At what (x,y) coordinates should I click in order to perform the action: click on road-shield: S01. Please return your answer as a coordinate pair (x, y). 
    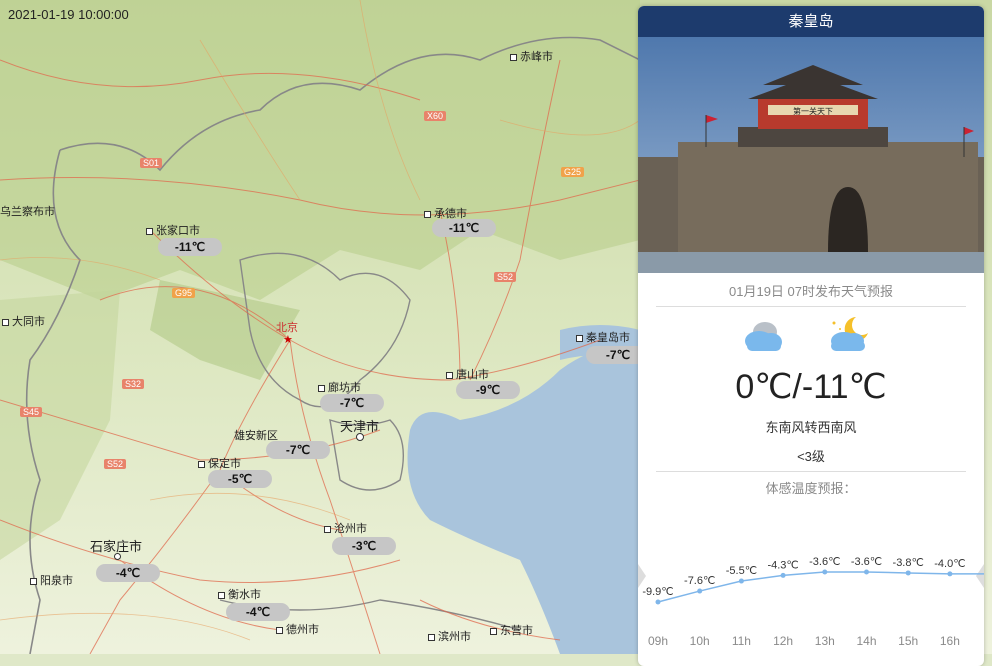
    Looking at the image, I should click on (151, 163).